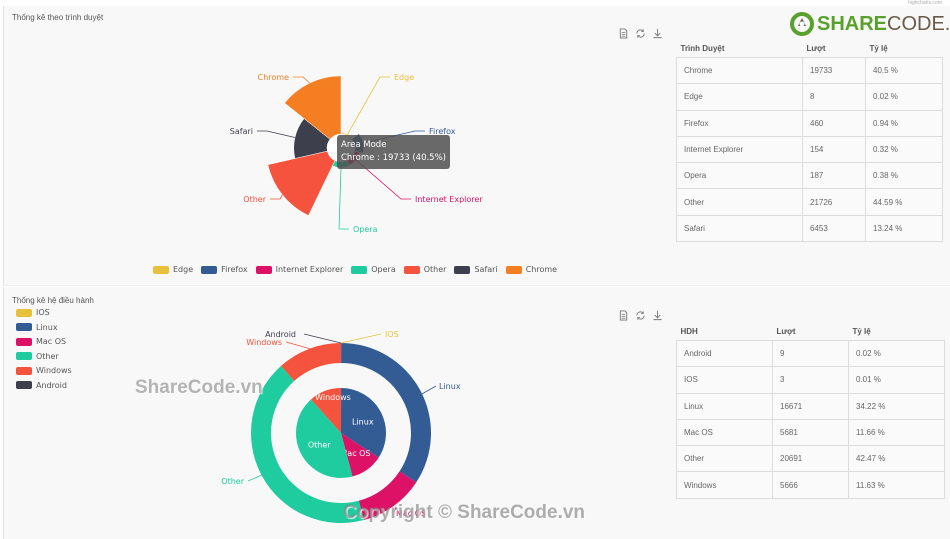 Image resolution: width=950 pixels, height=539 pixels. What do you see at coordinates (298, 345) in the screenshot?
I see `outer-label-line-windows` at bounding box center [298, 345].